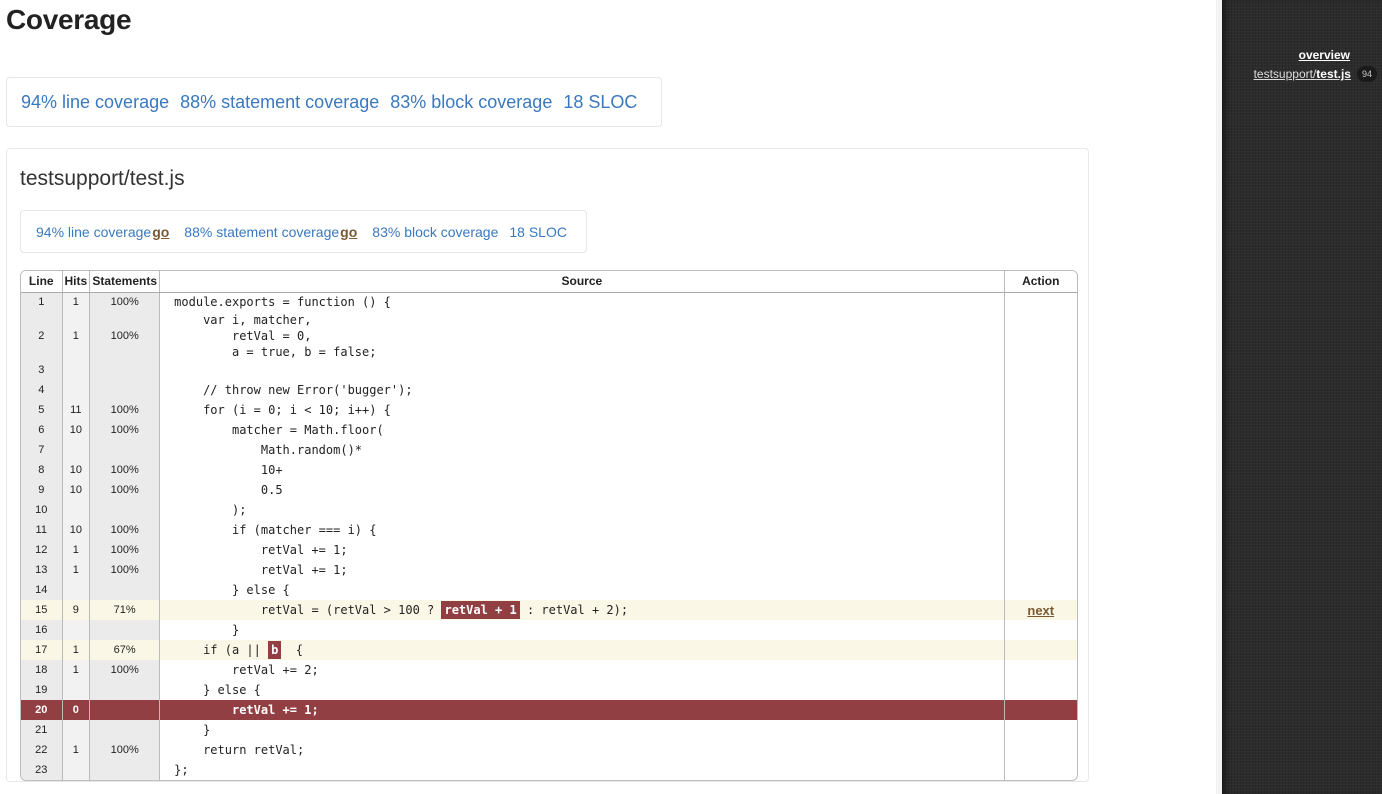 This screenshot has height=794, width=1382. I want to click on table-row: 3, so click(549, 370).